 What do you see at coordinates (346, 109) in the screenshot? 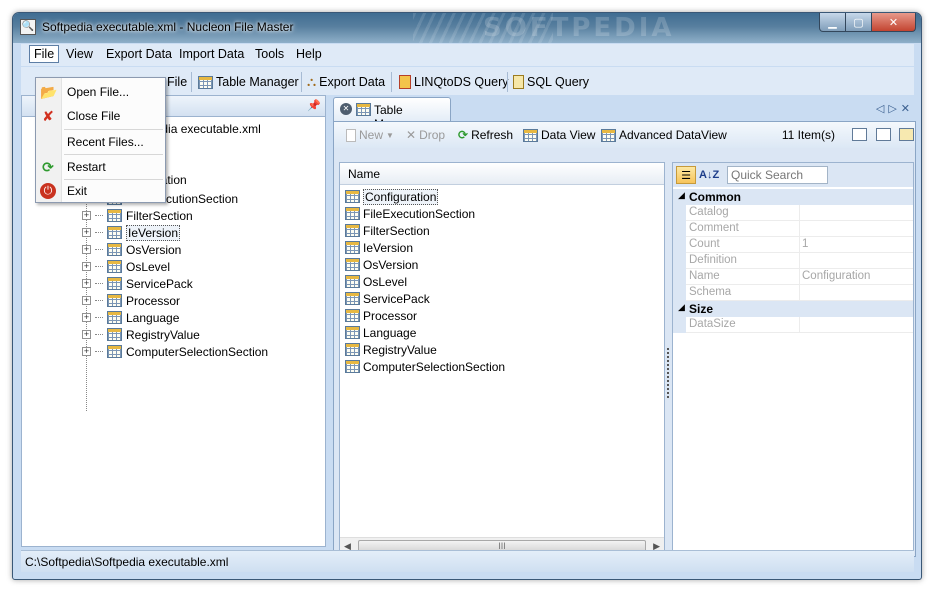
I see `close-tab-icon: ✕` at bounding box center [346, 109].